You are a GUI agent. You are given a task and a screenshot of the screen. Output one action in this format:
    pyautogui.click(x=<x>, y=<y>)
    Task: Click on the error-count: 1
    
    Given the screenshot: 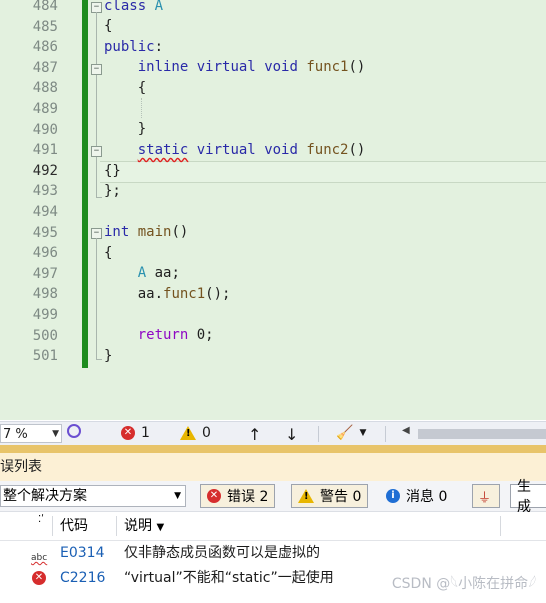 What is the action you would take?
    pyautogui.click(x=145, y=433)
    